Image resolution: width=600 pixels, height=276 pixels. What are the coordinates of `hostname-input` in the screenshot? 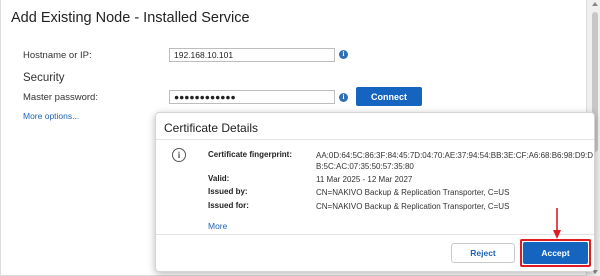 It's located at (252, 55).